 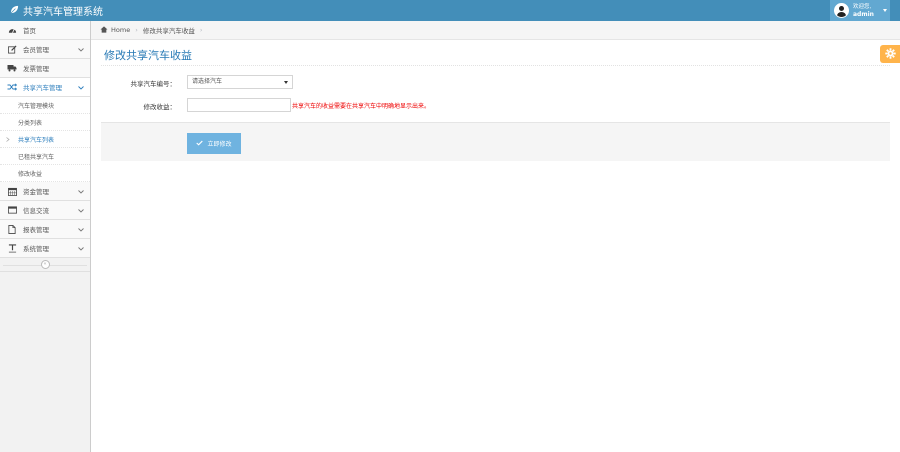 I want to click on sidebar-item-members: 会员管理, so click(x=45, y=49).